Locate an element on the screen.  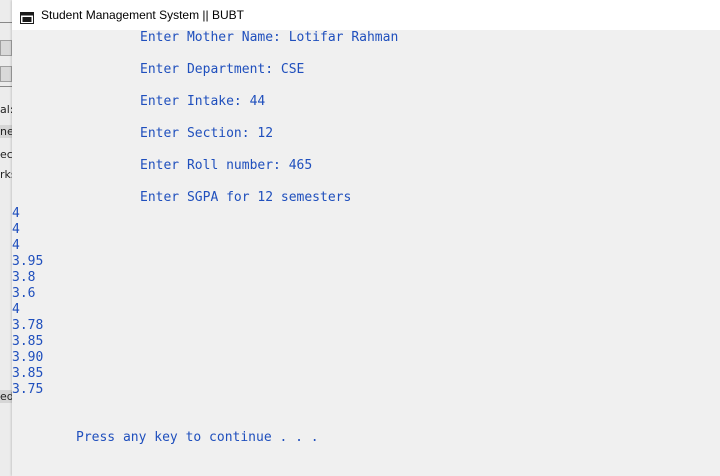
prompt-roll-number: Enter Roll number: 465 is located at coordinates (226, 165).